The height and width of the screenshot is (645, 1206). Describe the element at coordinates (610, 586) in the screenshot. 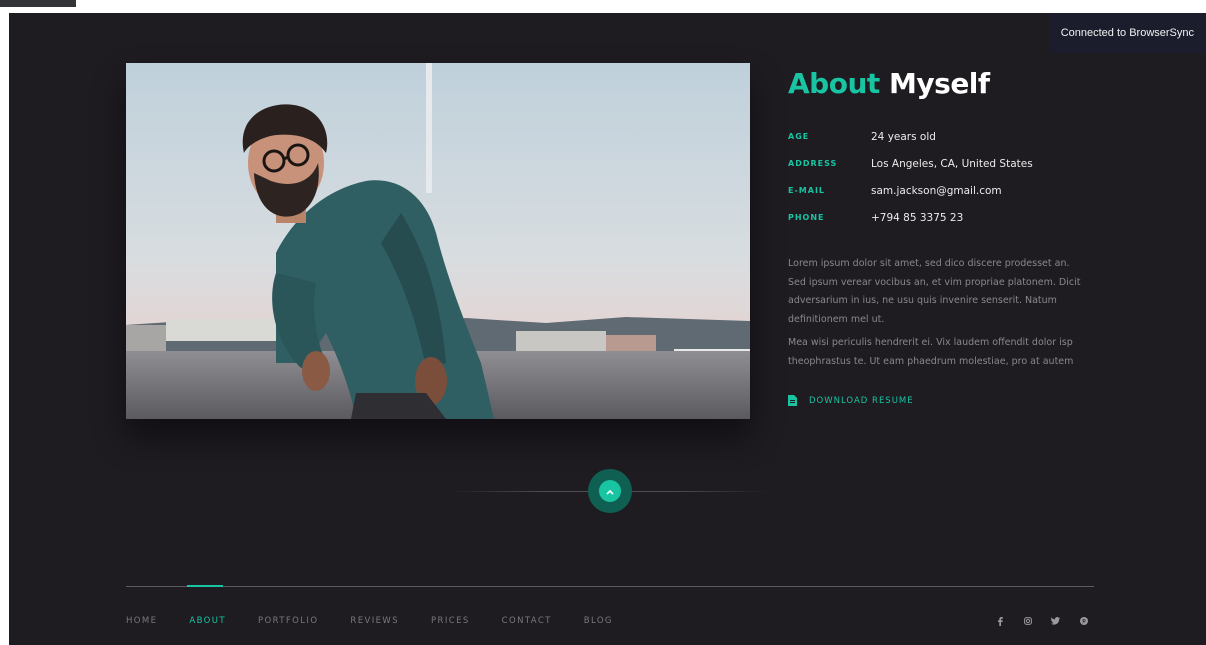

I see `footer-rule` at that location.